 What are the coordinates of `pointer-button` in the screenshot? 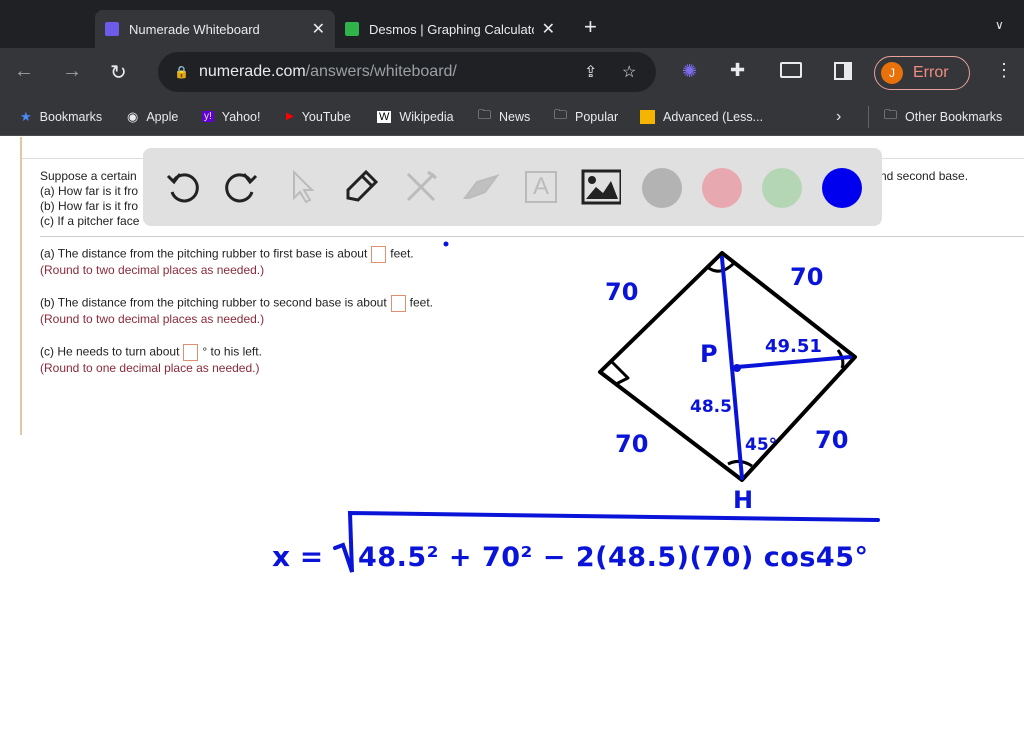 It's located at (301, 187).